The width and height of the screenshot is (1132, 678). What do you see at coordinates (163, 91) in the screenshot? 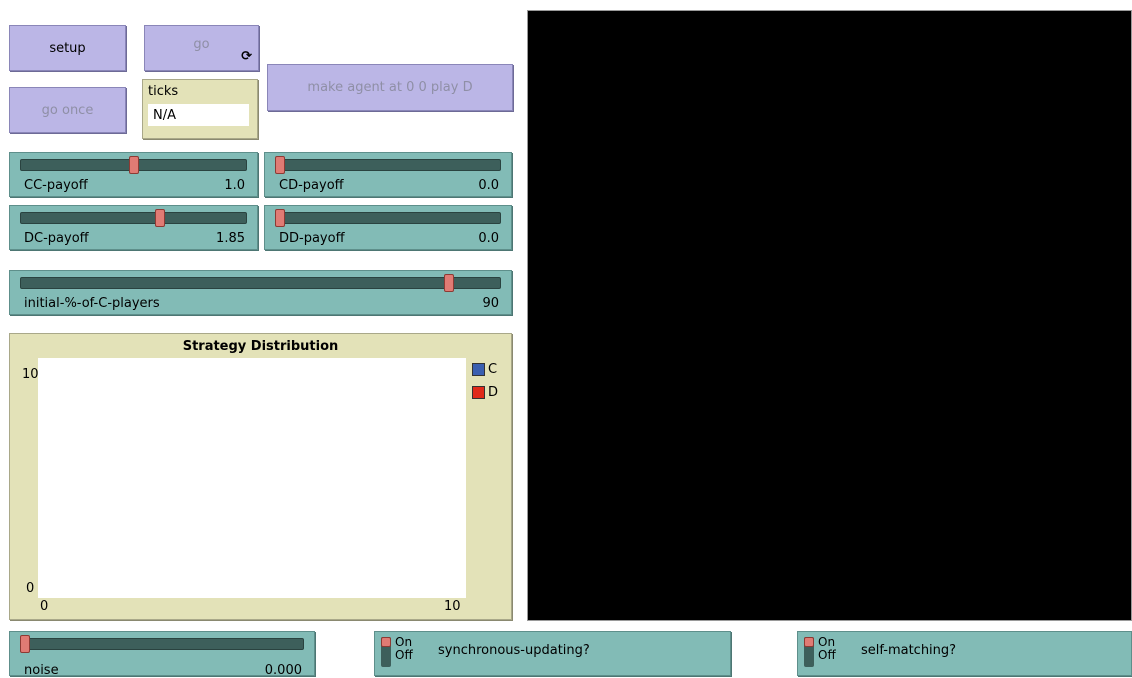
I see `ticks-label: ticks` at bounding box center [163, 91].